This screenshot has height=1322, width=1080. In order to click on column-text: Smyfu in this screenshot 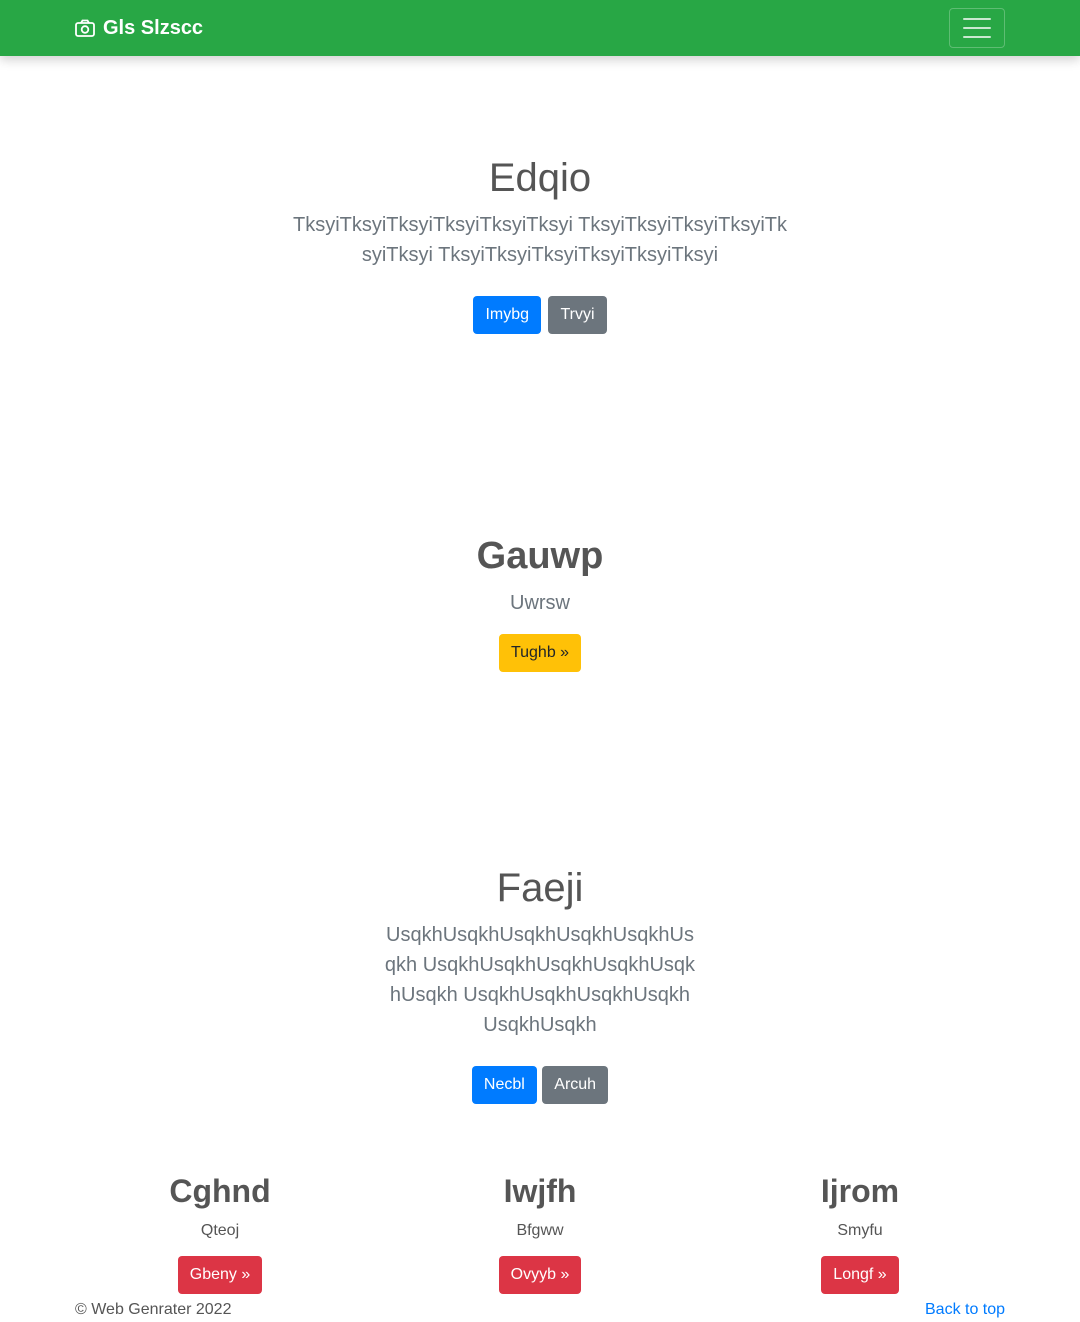, I will do `click(860, 1230)`.